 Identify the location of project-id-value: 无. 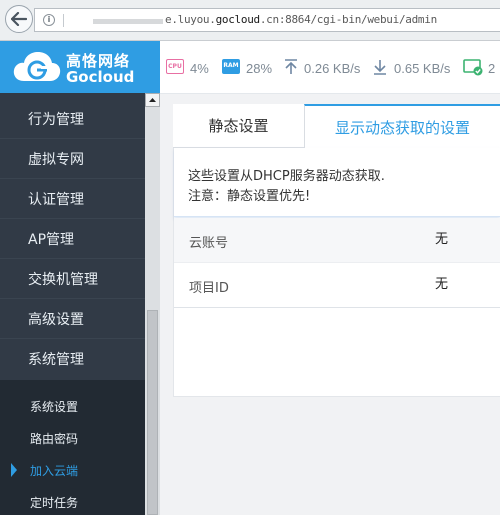
(442, 284).